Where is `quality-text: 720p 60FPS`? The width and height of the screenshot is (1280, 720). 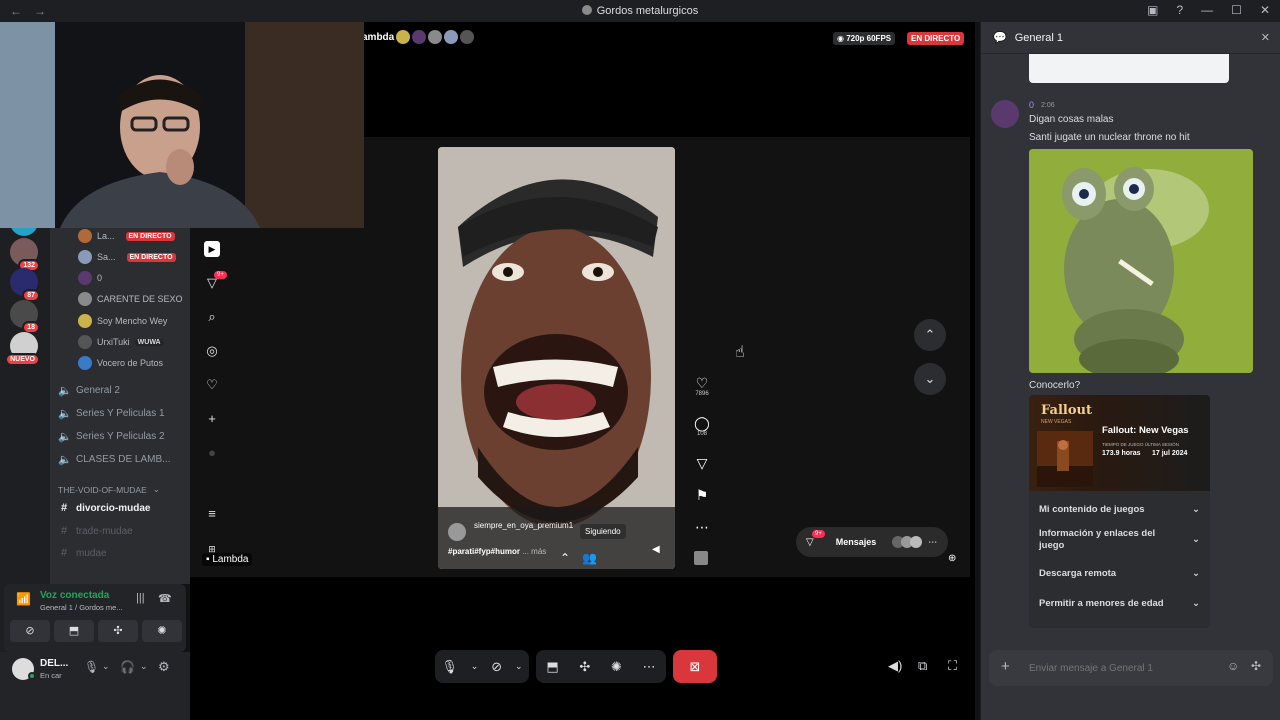
quality-text: 720p 60FPS is located at coordinates (869, 38).